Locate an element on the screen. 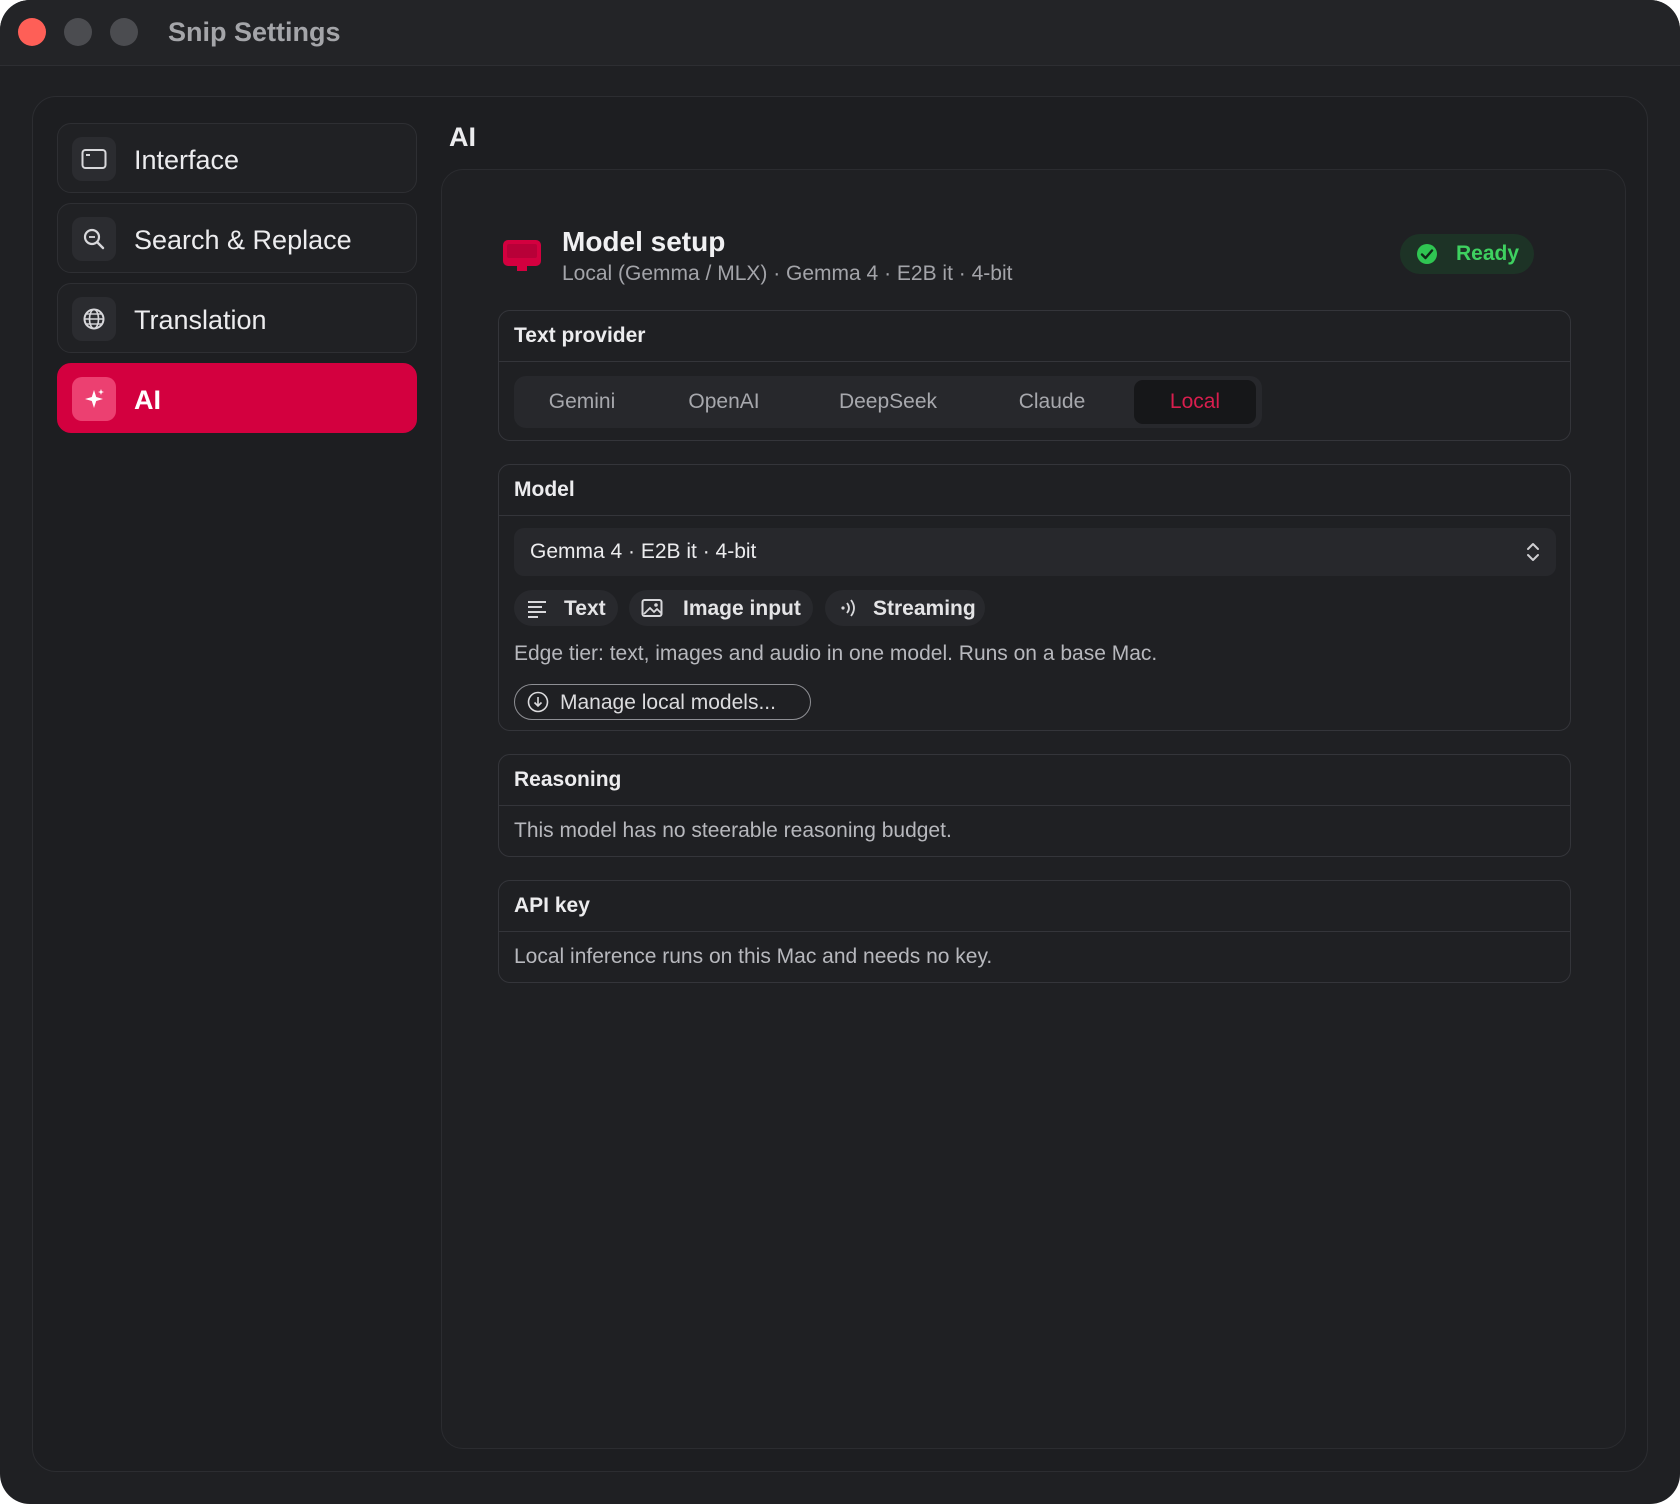 The image size is (1680, 1504). capability-image-input: Image input is located at coordinates (721, 608).